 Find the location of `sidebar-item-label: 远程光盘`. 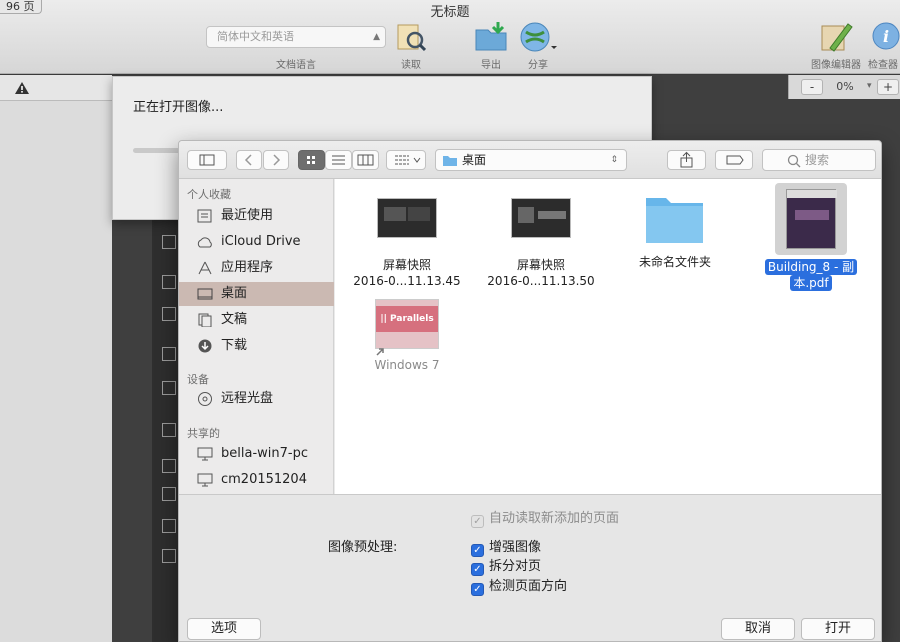

sidebar-item-label: 远程光盘 is located at coordinates (247, 398).